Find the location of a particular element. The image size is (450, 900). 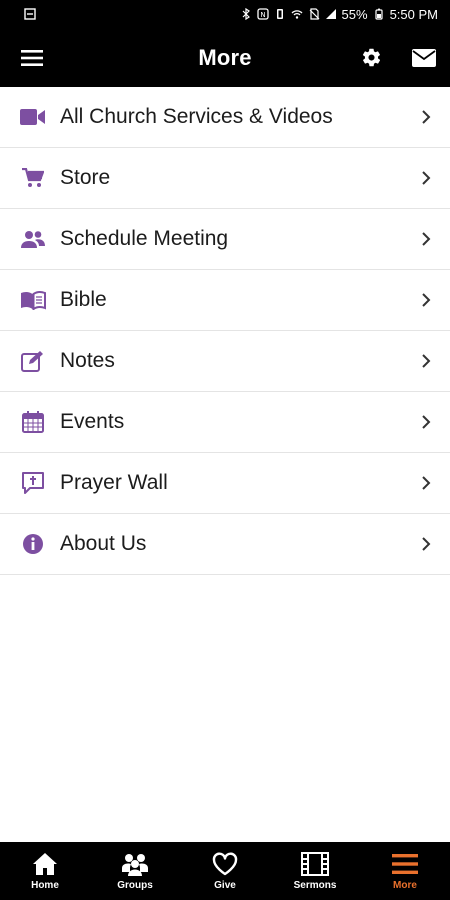

gear-icon is located at coordinates (371, 57).